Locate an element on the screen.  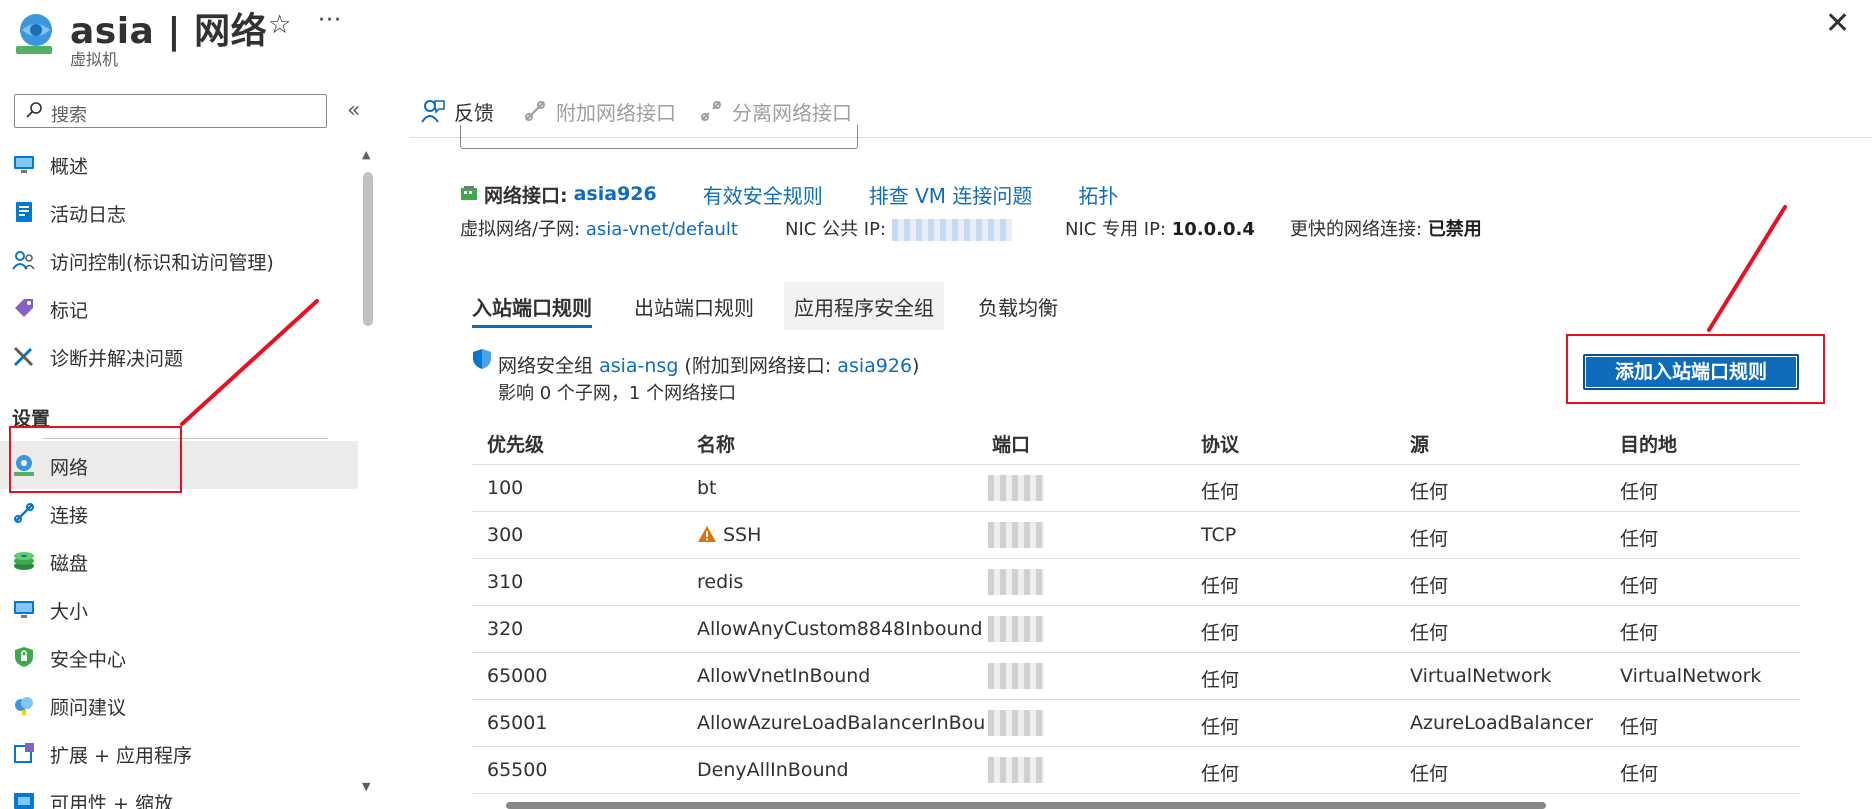
sidebar-item-label: 扩展 + 应用程序 is located at coordinates (121, 756).